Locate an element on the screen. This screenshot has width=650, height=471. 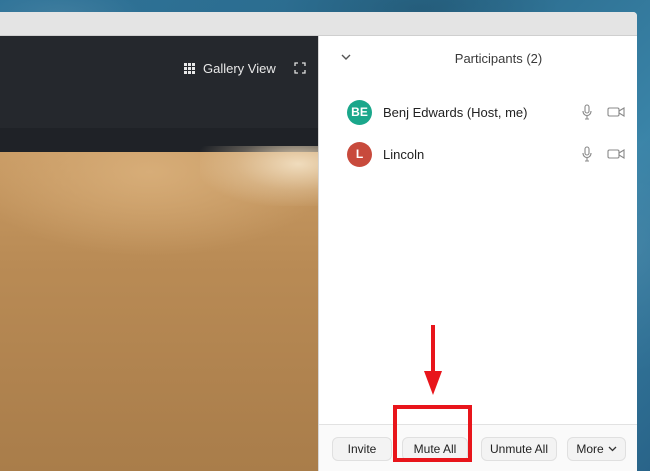
highlight-box-annotation is located at coordinates (432, 433).